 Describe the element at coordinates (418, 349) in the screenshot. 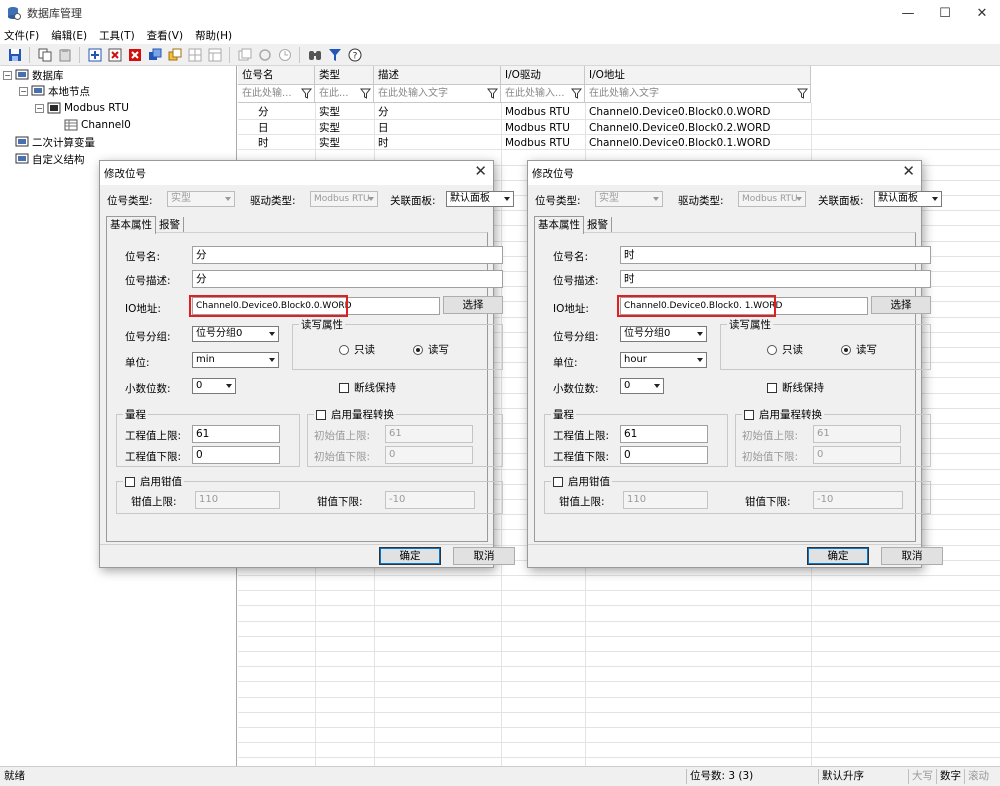

I see `radio-icon` at that location.